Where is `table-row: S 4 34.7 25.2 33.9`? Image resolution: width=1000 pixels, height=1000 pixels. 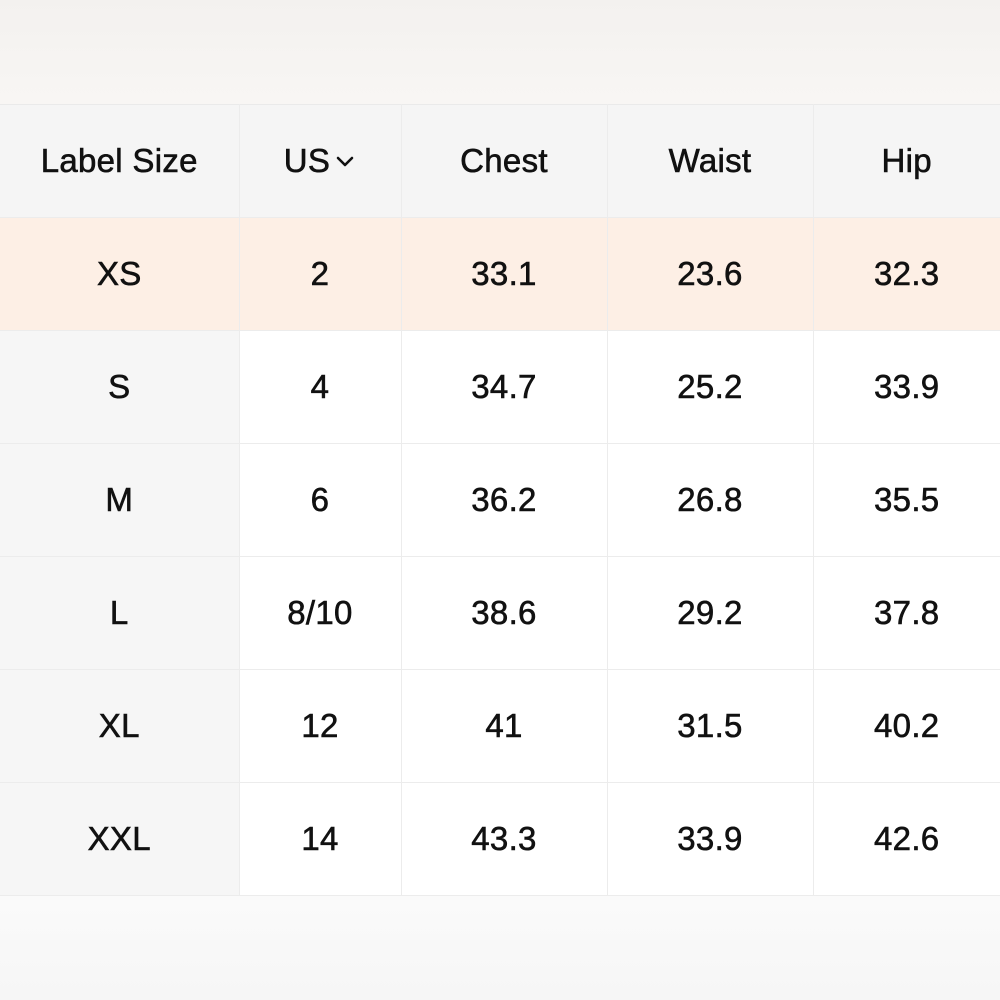
table-row: S 4 34.7 25.2 33.9 is located at coordinates (500, 387).